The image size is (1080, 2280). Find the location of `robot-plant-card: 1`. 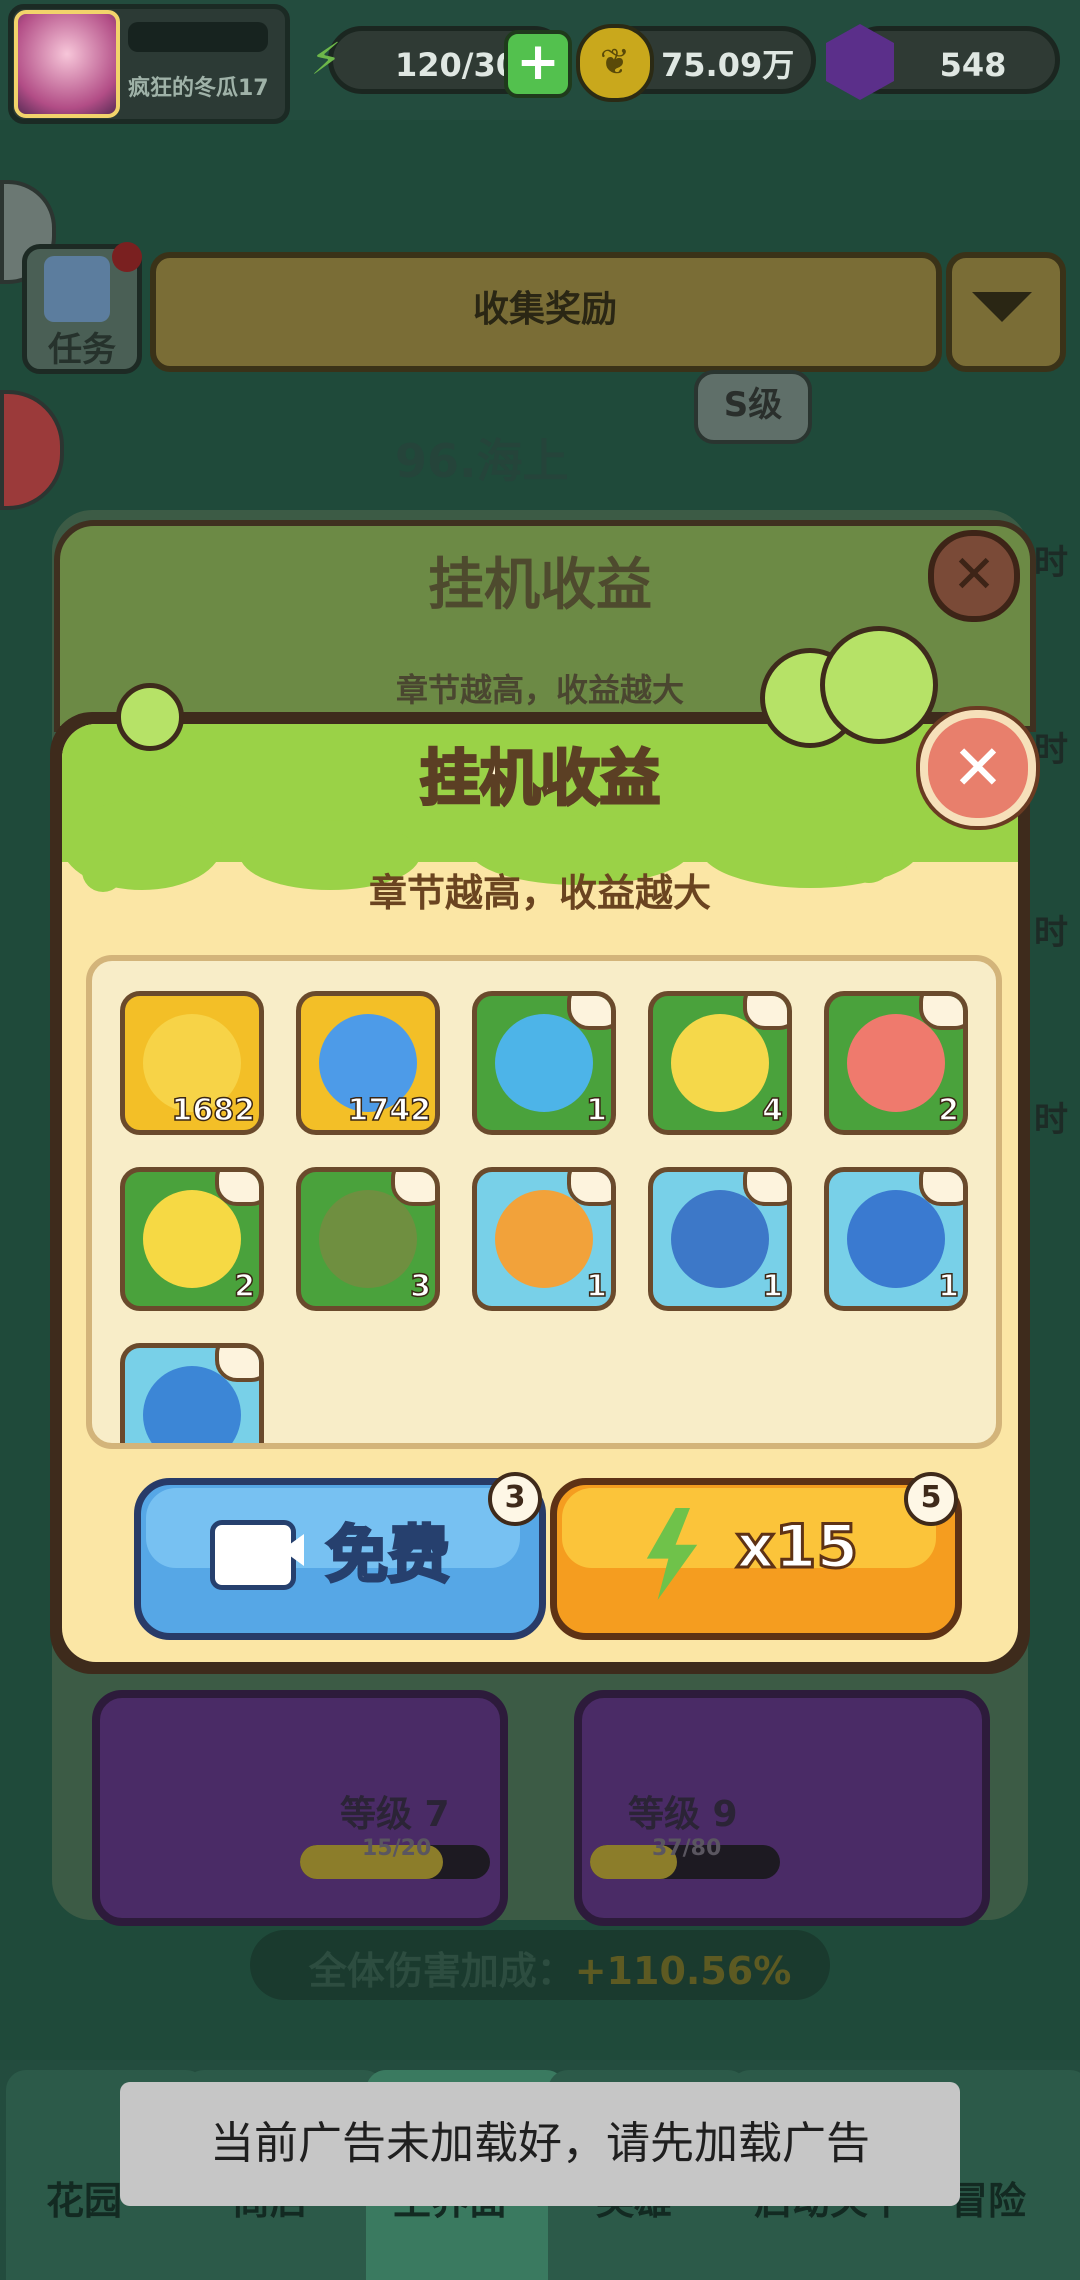

robot-plant-card: 1 is located at coordinates (896, 1239).